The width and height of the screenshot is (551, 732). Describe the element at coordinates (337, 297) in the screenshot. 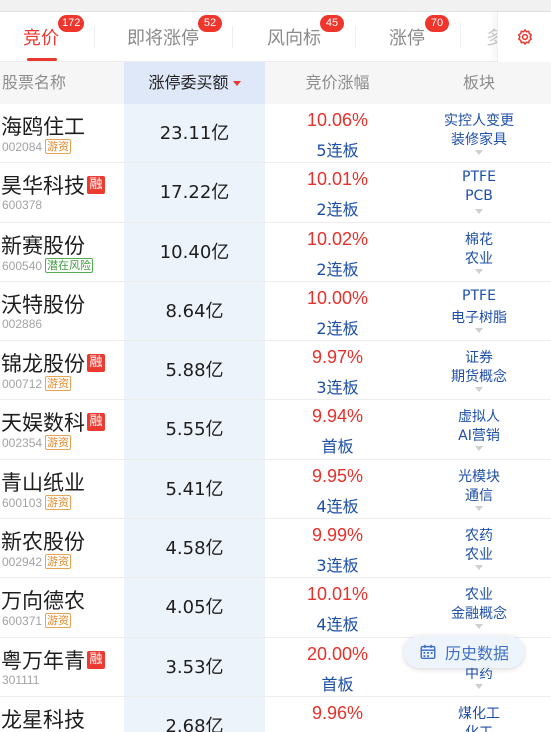

I see `auction-change-pct: 10.00%` at that location.